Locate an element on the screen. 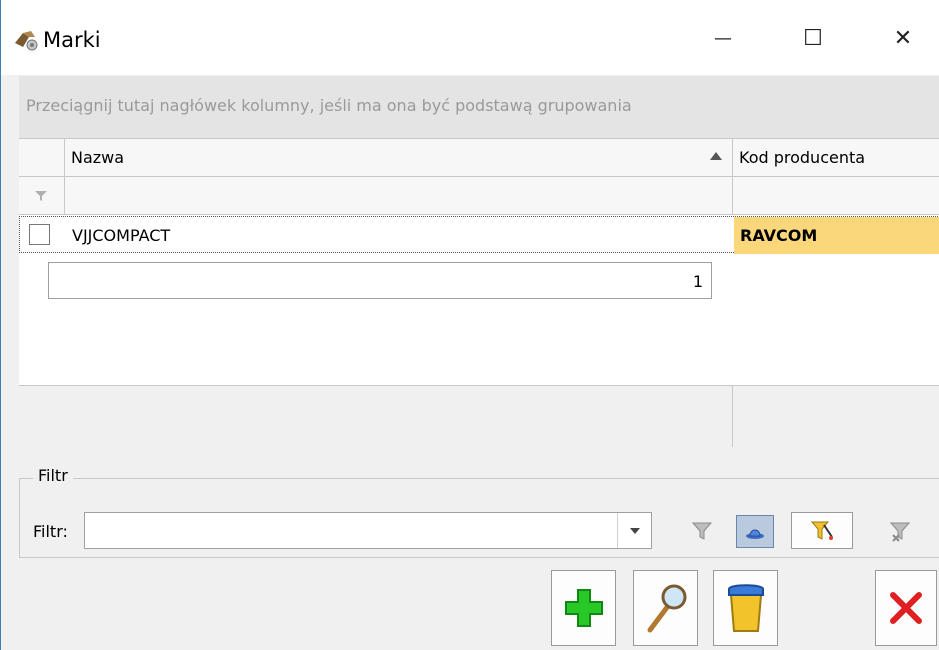 The image size is (939, 650). filter-cell-nazwa is located at coordinates (399, 196).